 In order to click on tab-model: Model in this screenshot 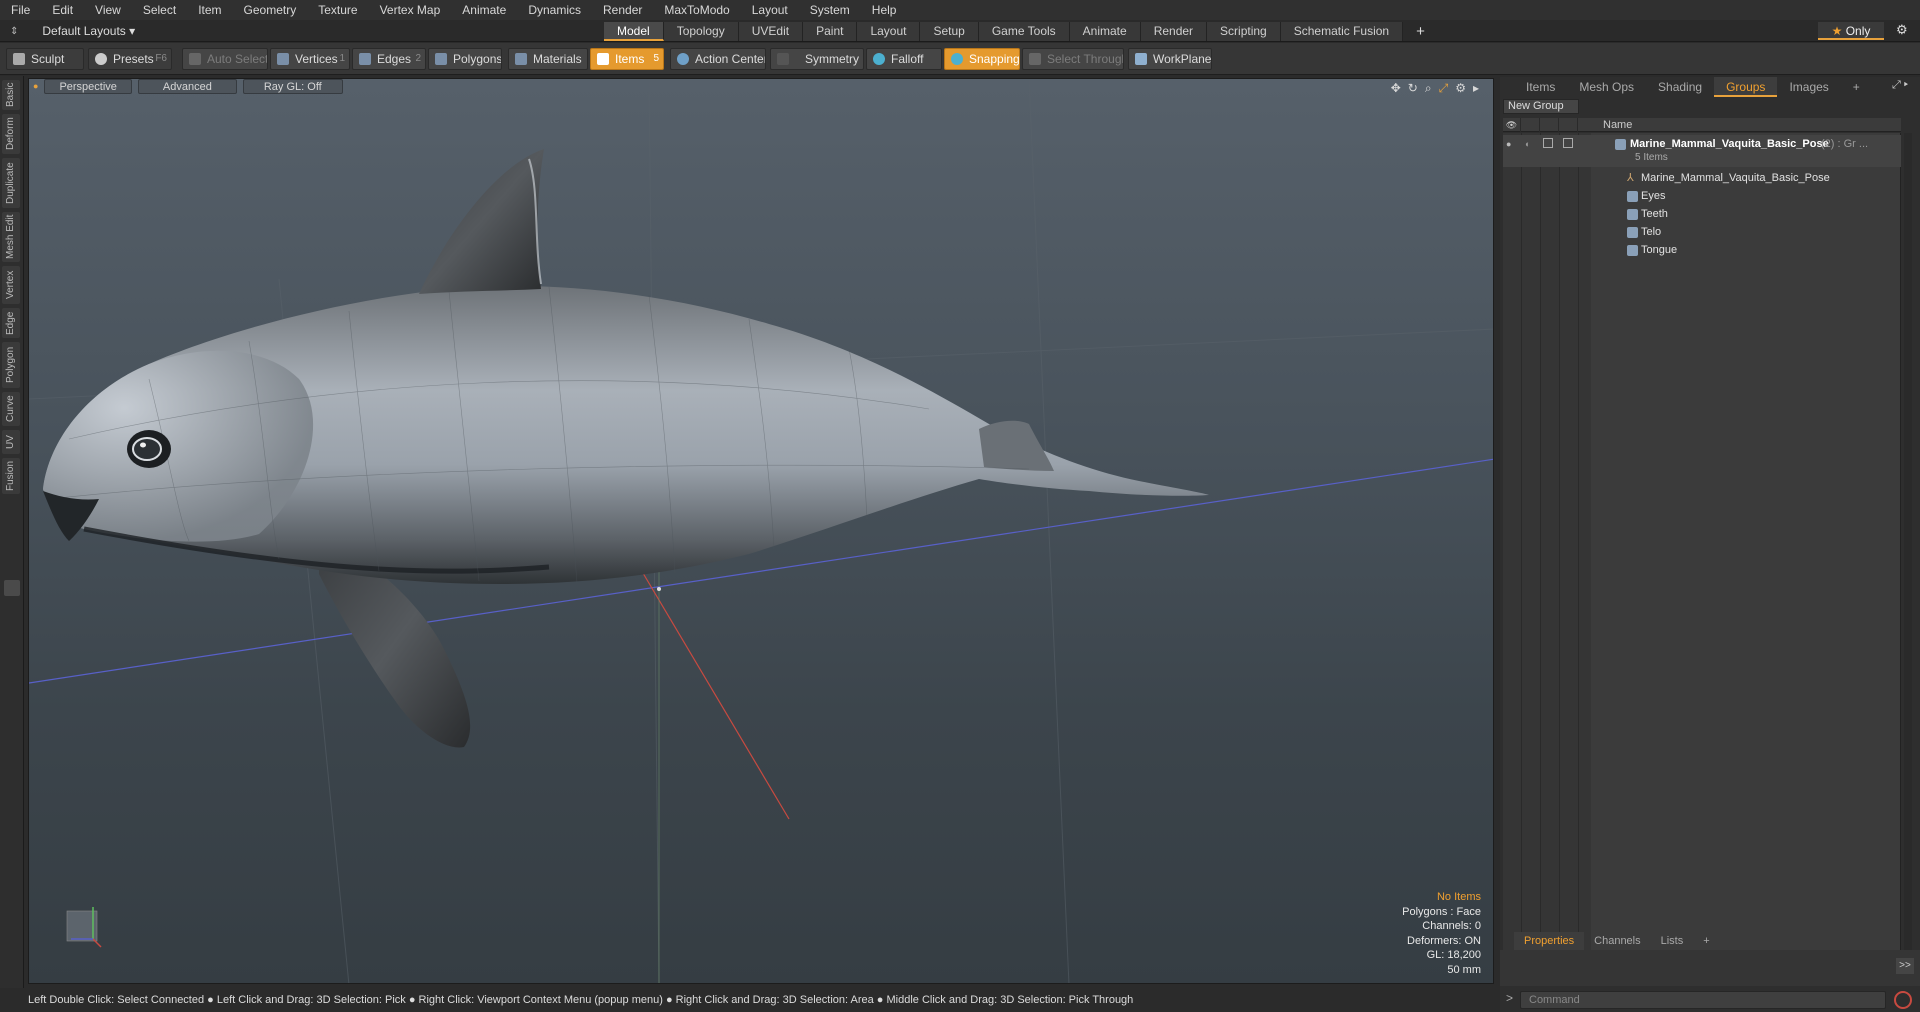, I will do `click(634, 31)`.